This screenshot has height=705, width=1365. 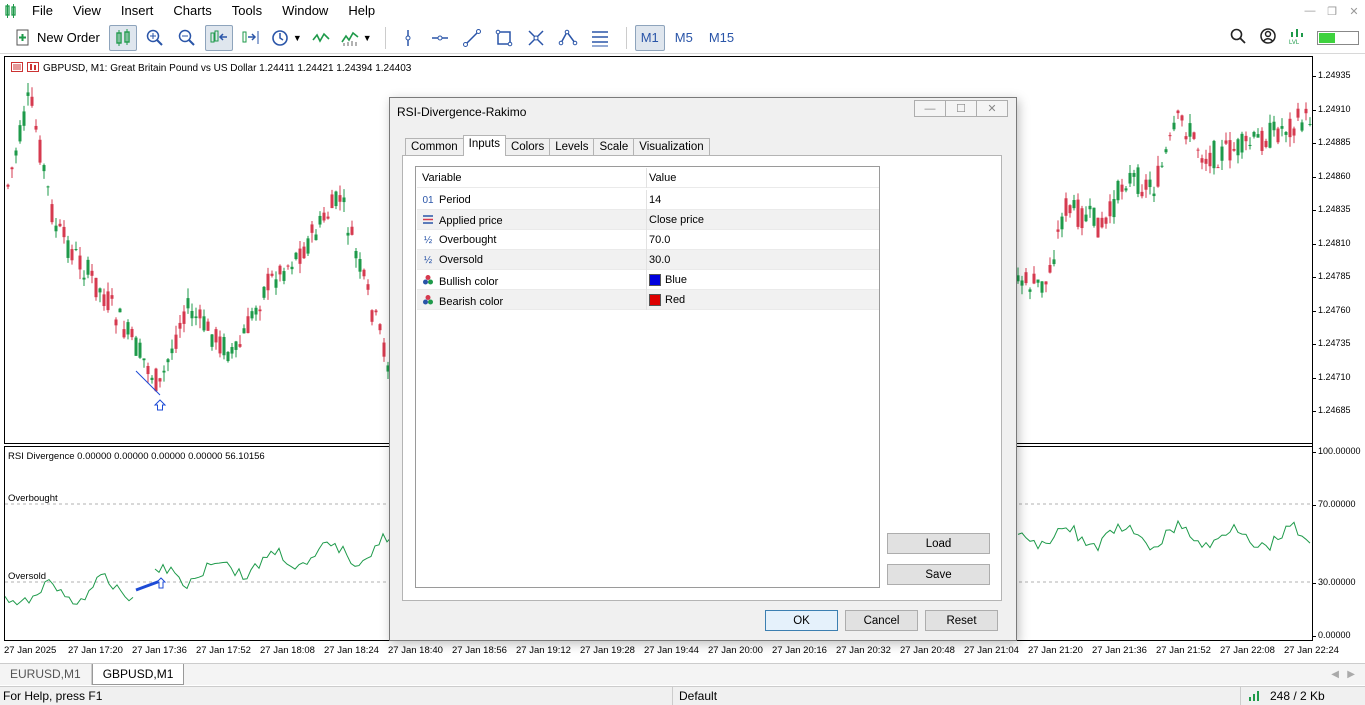 I want to click on indicators-button, so click(x=321, y=38).